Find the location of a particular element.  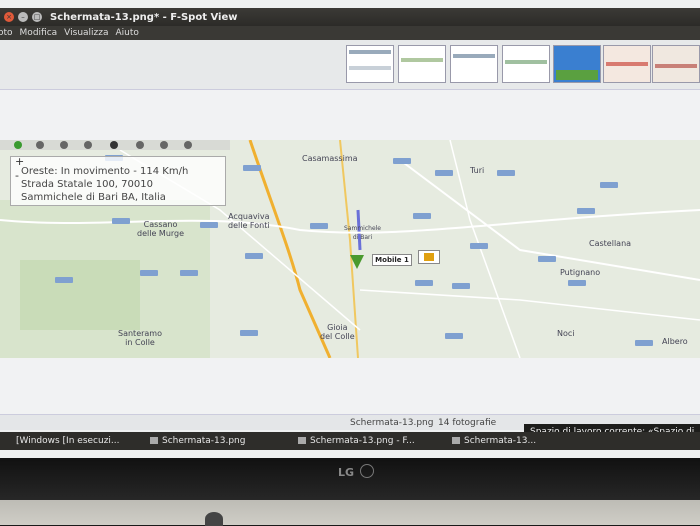

window-titlebar: × – □ Schermata-13.png* - F-Spot View is located at coordinates (350, 17).